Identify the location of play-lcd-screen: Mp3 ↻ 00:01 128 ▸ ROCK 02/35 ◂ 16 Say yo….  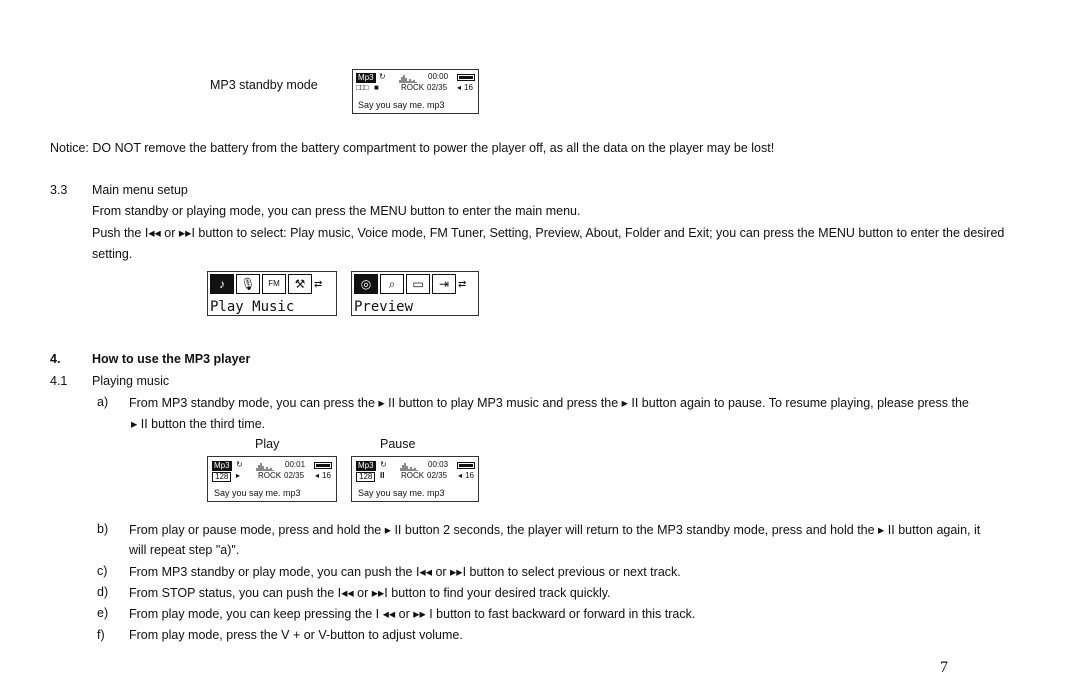
(272, 479).